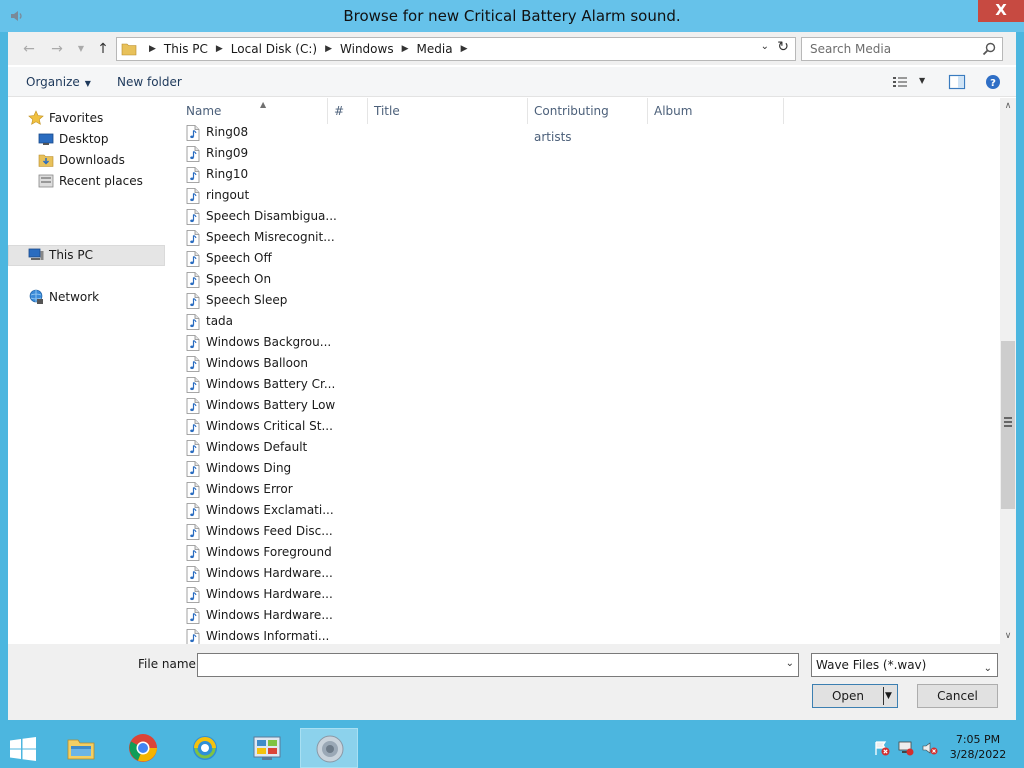 This screenshot has width=1024, height=768. I want to click on taskbar-chrome, so click(143, 748).